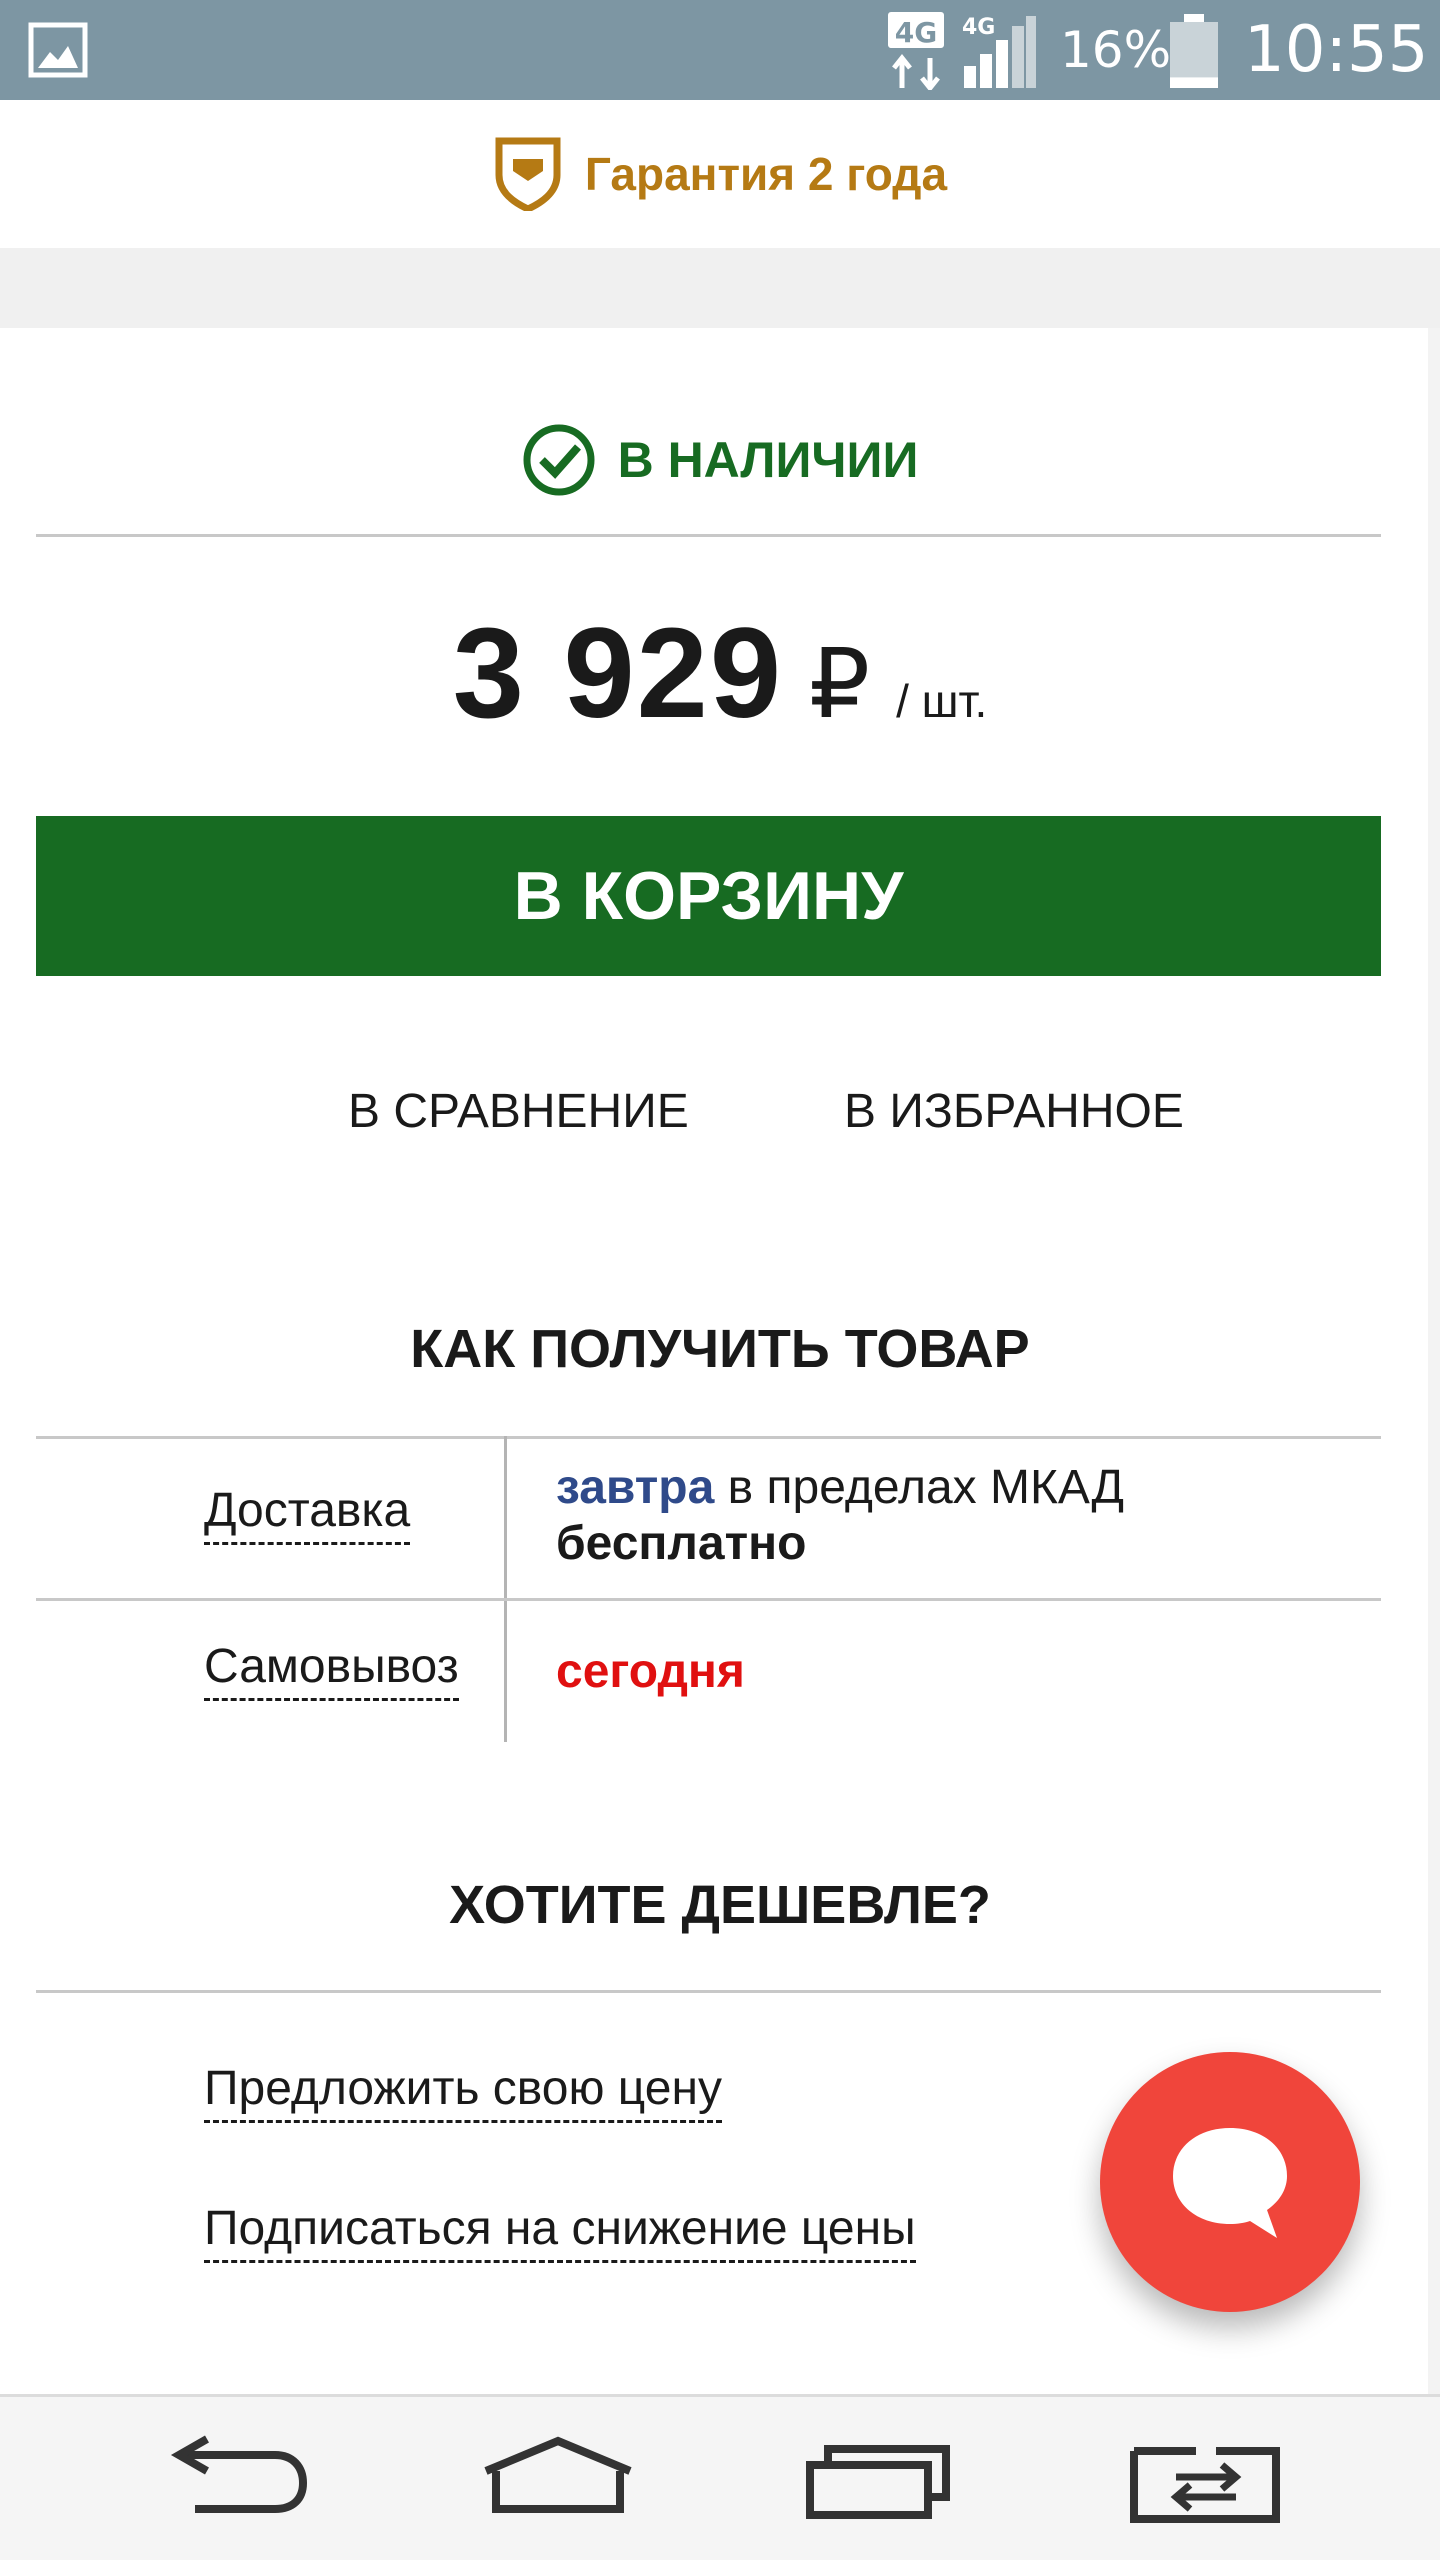 The width and height of the screenshot is (1440, 2560). Describe the element at coordinates (463, 2091) in the screenshot. I see `offer-price-link: Предложить свою цену` at that location.